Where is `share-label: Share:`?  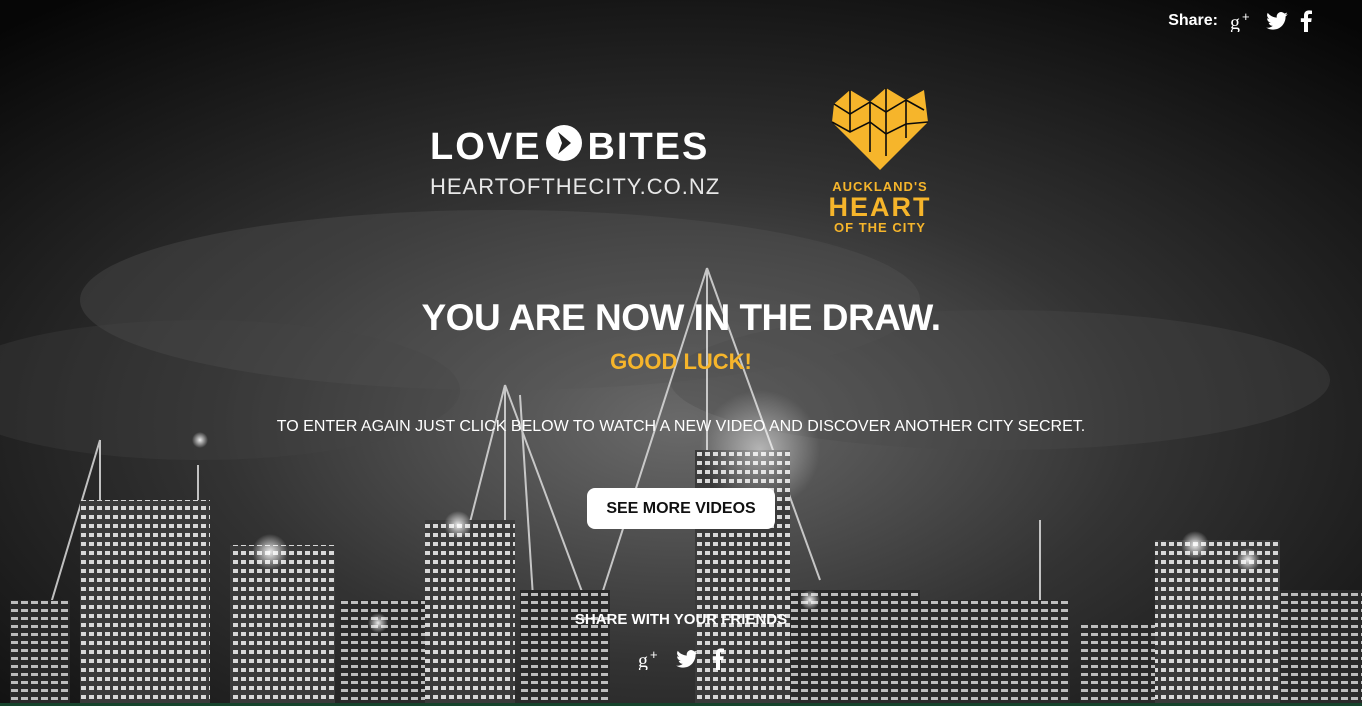 share-label: Share: is located at coordinates (1193, 20).